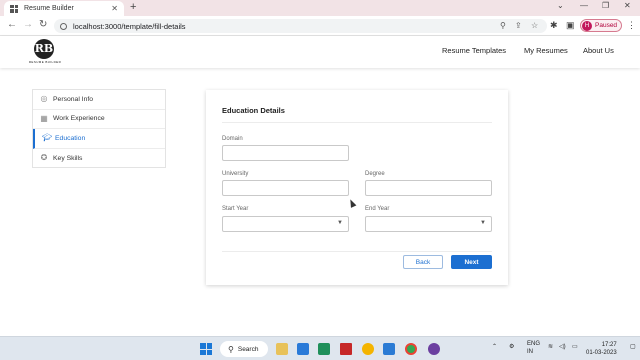  I want to click on tab-title: Resume Builder, so click(49, 8).